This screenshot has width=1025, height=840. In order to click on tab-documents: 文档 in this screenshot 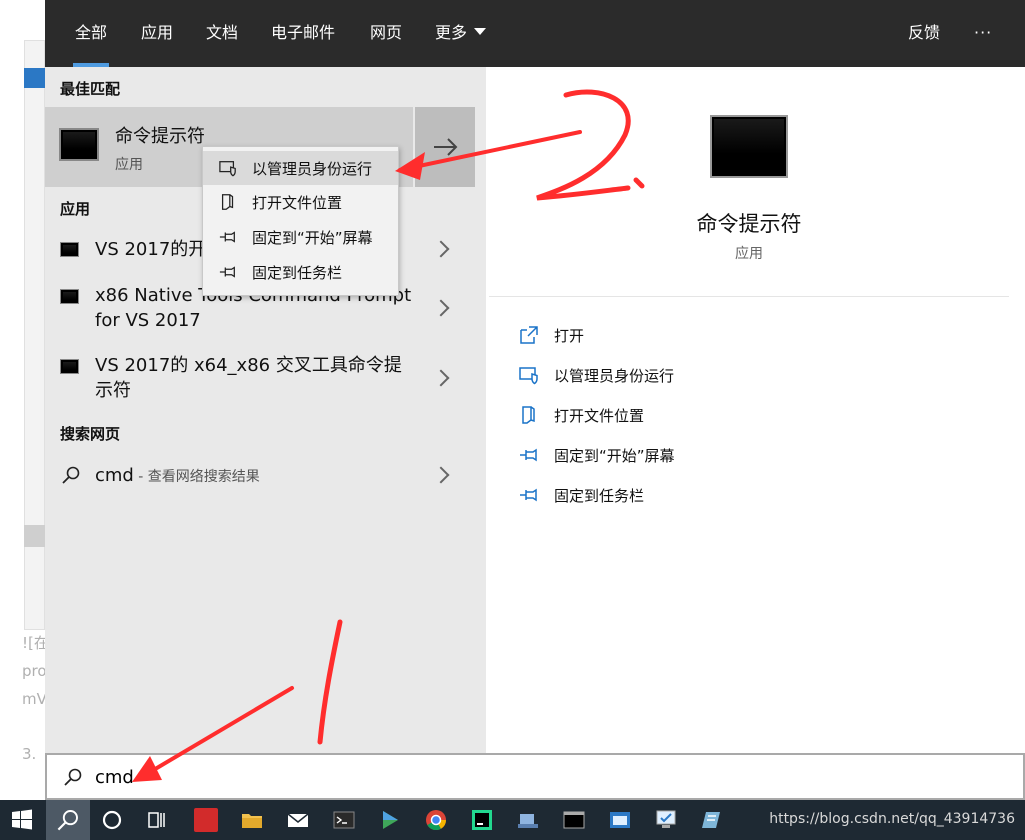, I will do `click(222, 33)`.